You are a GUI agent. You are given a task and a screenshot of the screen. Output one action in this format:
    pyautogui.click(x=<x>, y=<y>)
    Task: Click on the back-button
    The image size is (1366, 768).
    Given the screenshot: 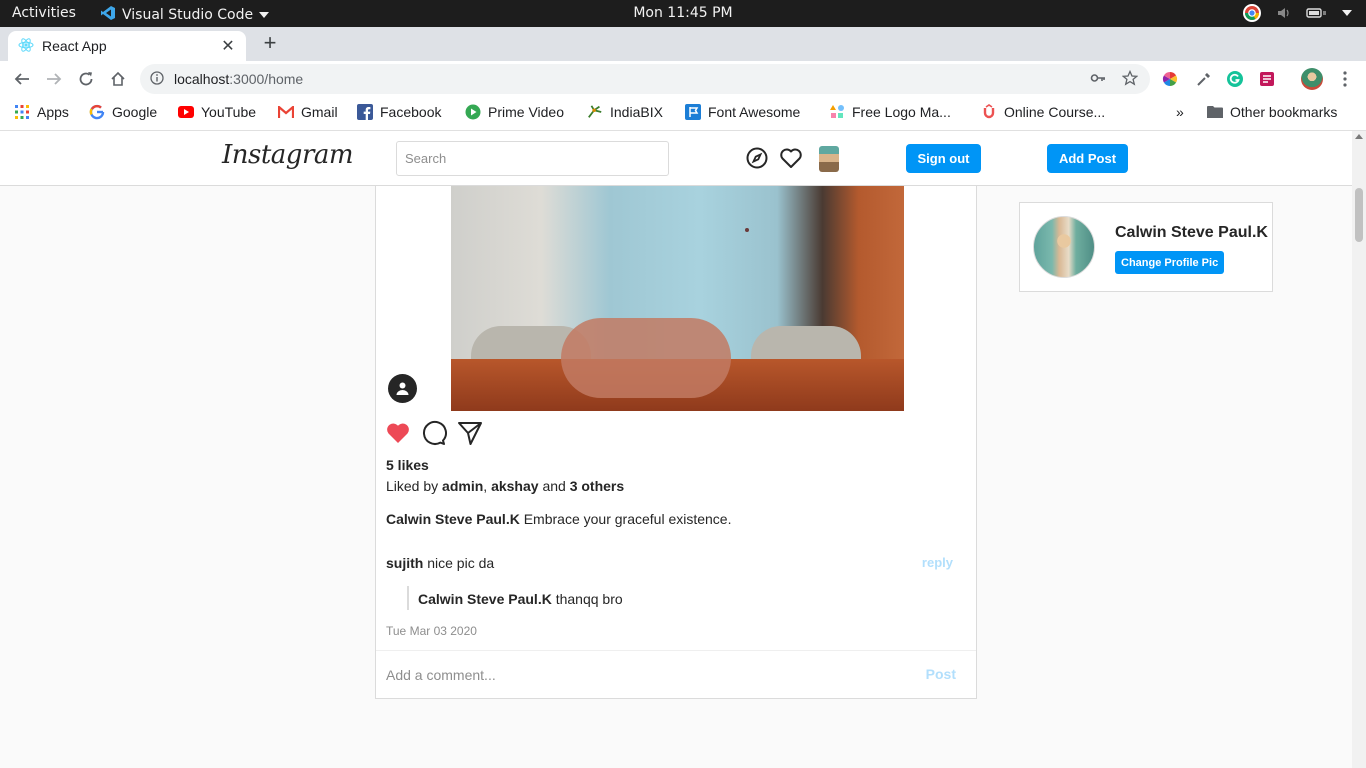 What is the action you would take?
    pyautogui.click(x=22, y=79)
    